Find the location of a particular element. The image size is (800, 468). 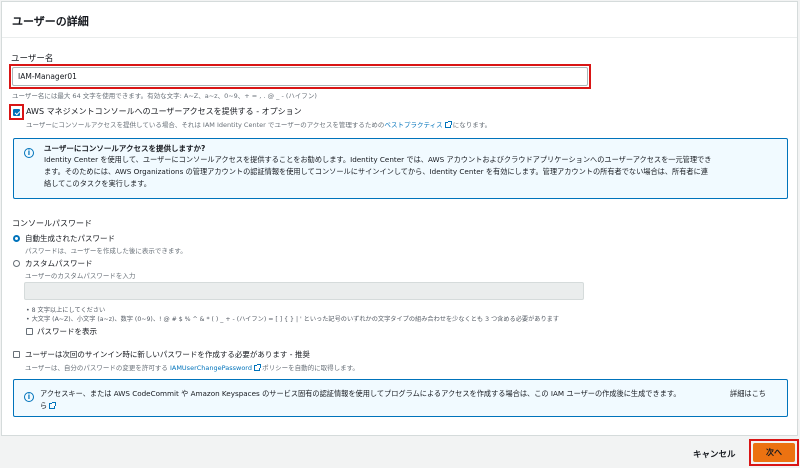

identity-info-title: ユーザーにコンソールアクセスを提供しますか? is located at coordinates (125, 148).